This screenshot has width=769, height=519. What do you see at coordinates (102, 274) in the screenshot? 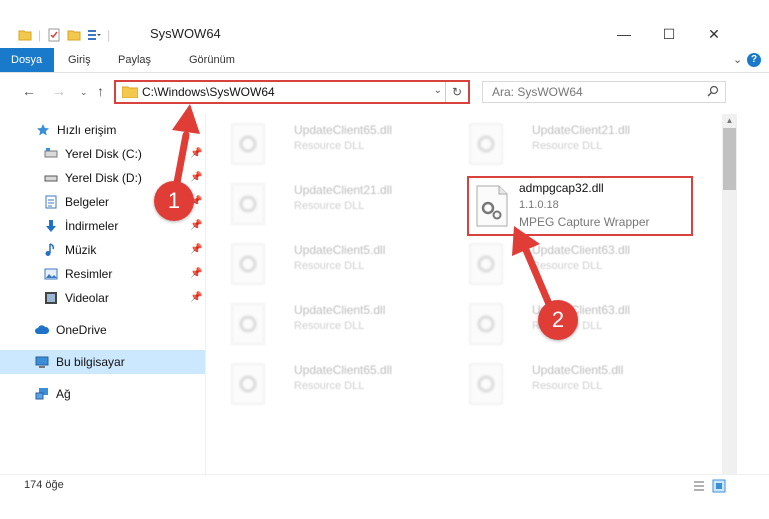
I see `sidebar-item-pictures: Resimler 📌` at bounding box center [102, 274].